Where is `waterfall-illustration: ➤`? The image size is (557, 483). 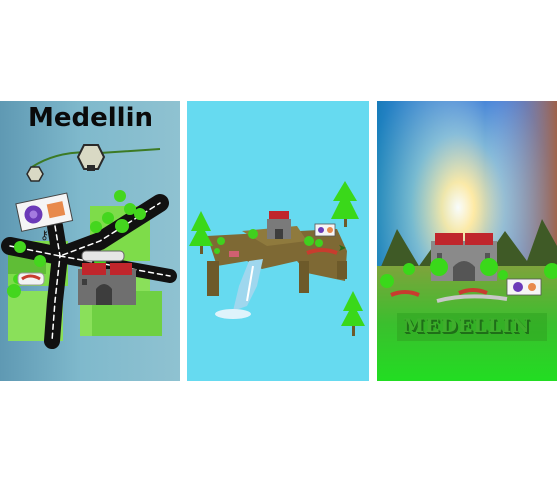 waterfall-illustration: ➤ is located at coordinates (277, 258).